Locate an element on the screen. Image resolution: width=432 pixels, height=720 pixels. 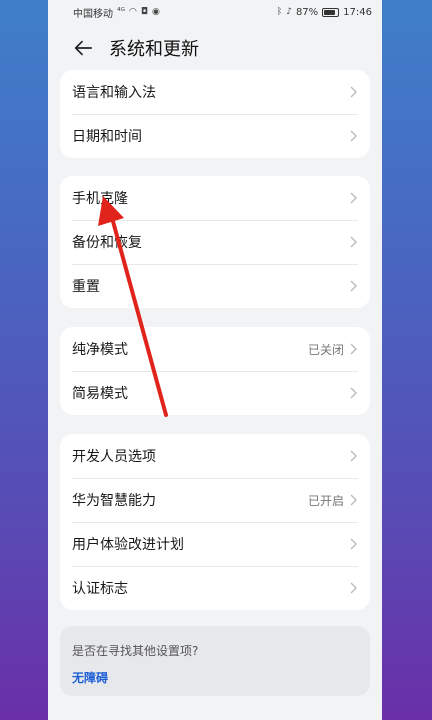
row-label: 语言和输入法 is located at coordinates (114, 93).